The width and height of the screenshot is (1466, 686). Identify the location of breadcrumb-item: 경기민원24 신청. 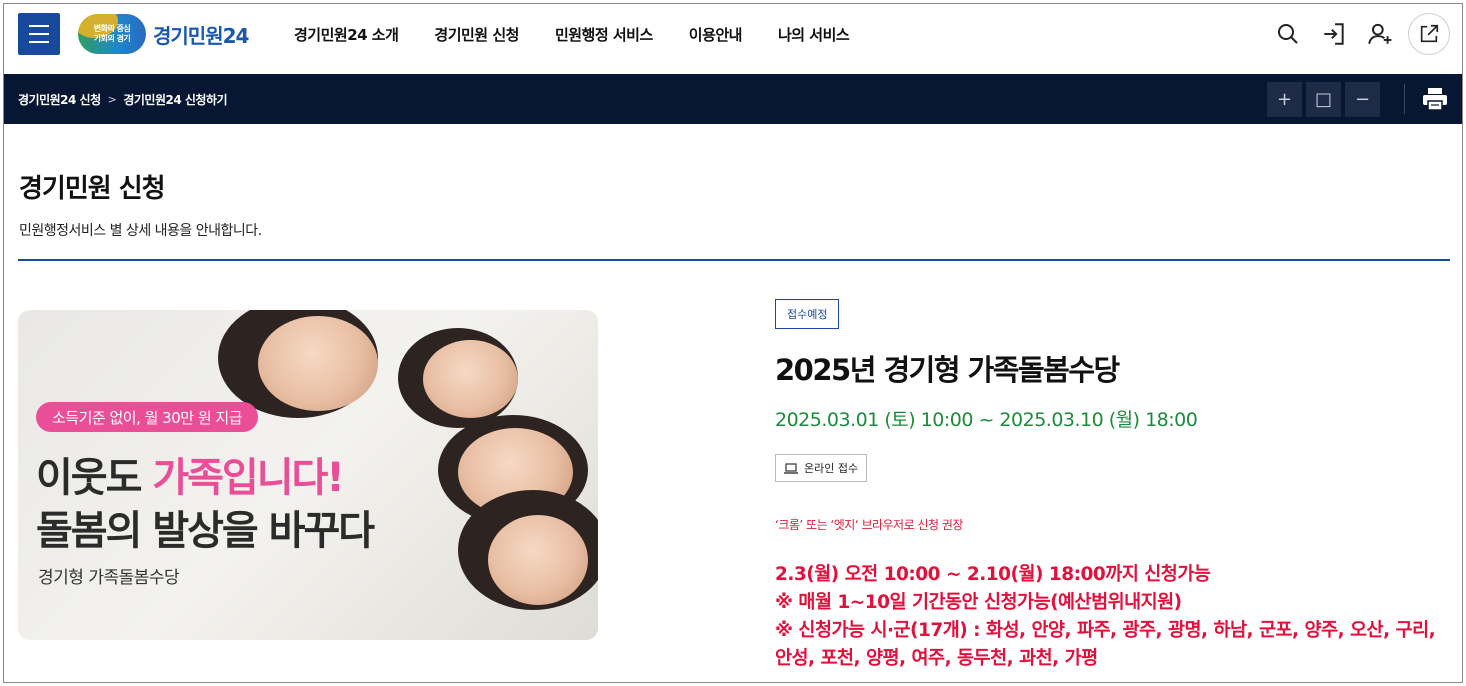
(59, 99).